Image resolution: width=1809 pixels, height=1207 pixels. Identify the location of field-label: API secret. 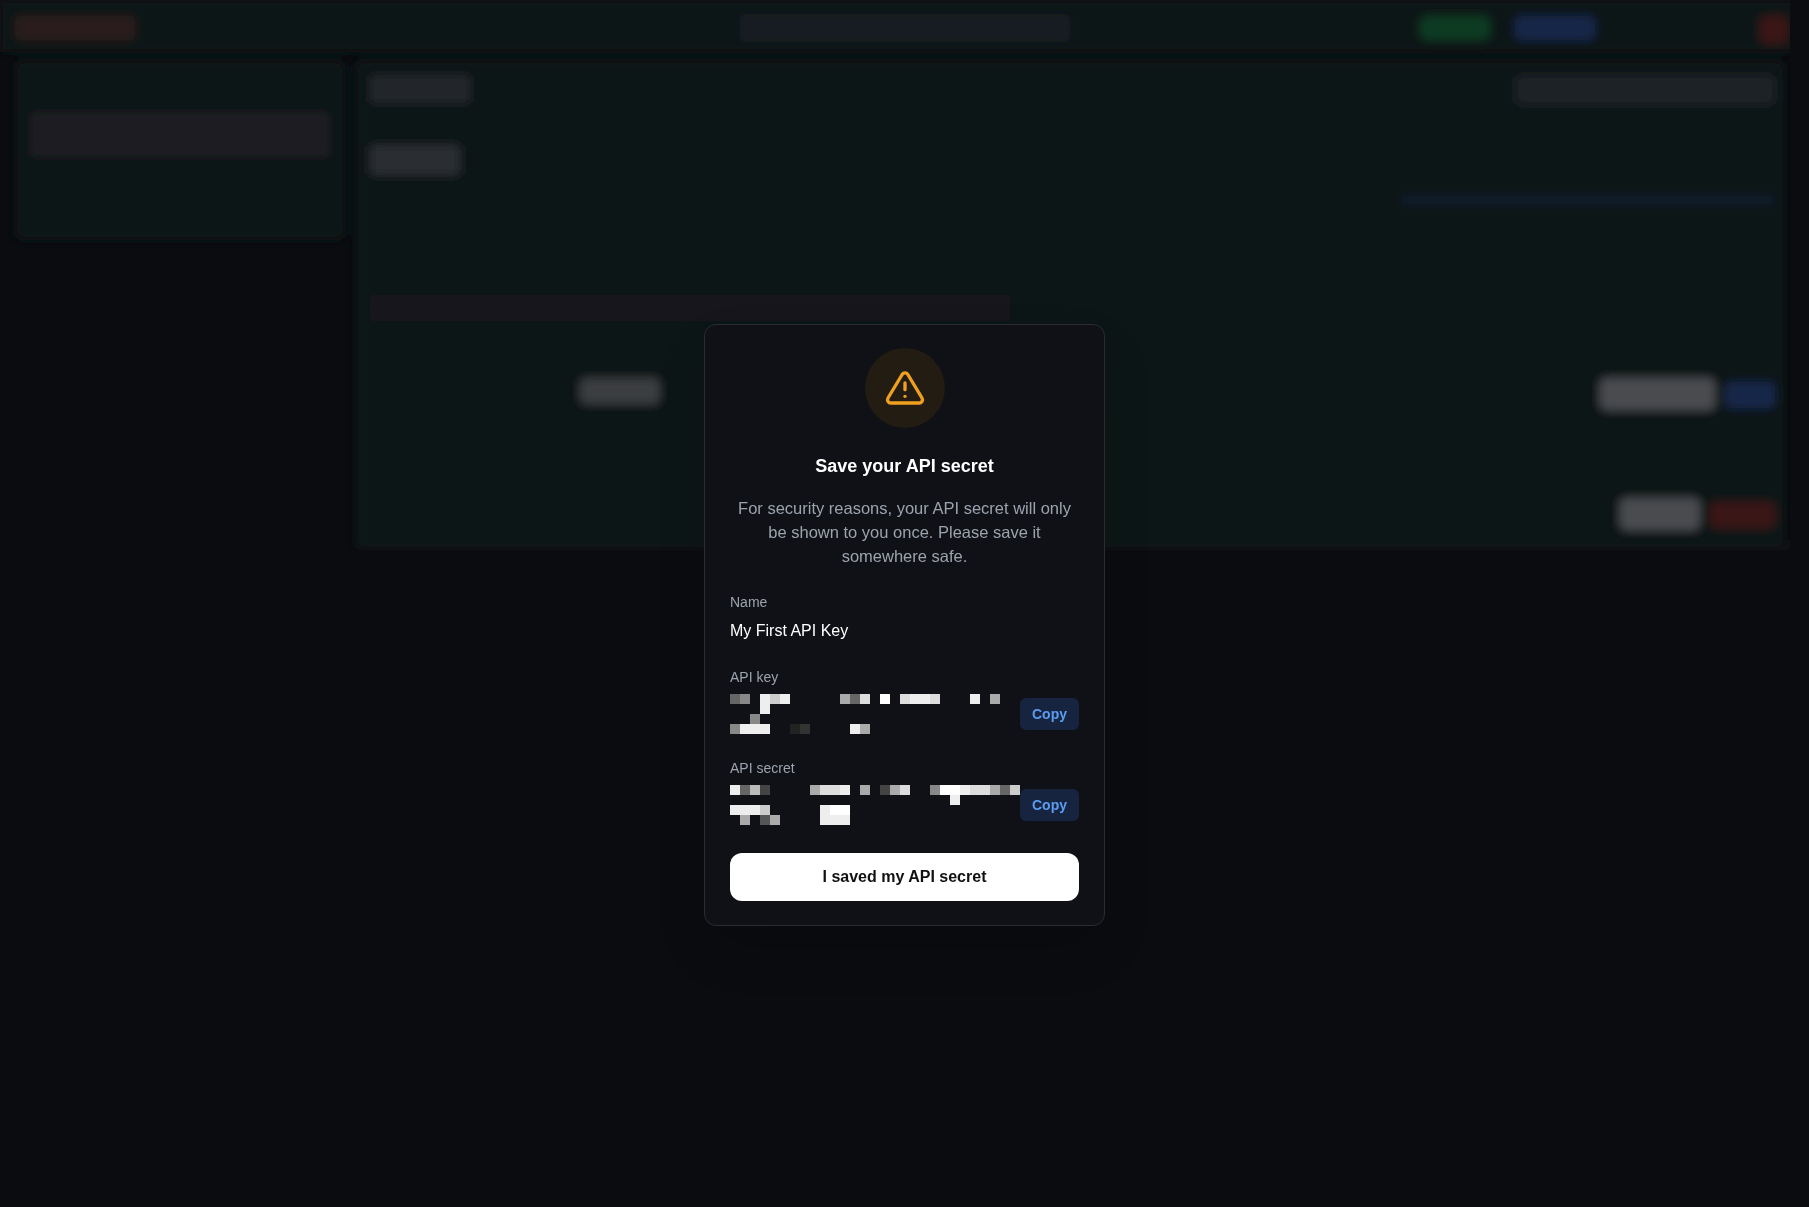
(763, 768).